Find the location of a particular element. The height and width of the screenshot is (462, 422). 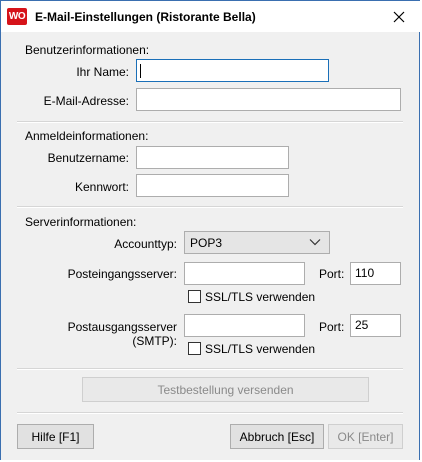

login-info-heading: Anmeldeinformationen: is located at coordinates (87, 136).